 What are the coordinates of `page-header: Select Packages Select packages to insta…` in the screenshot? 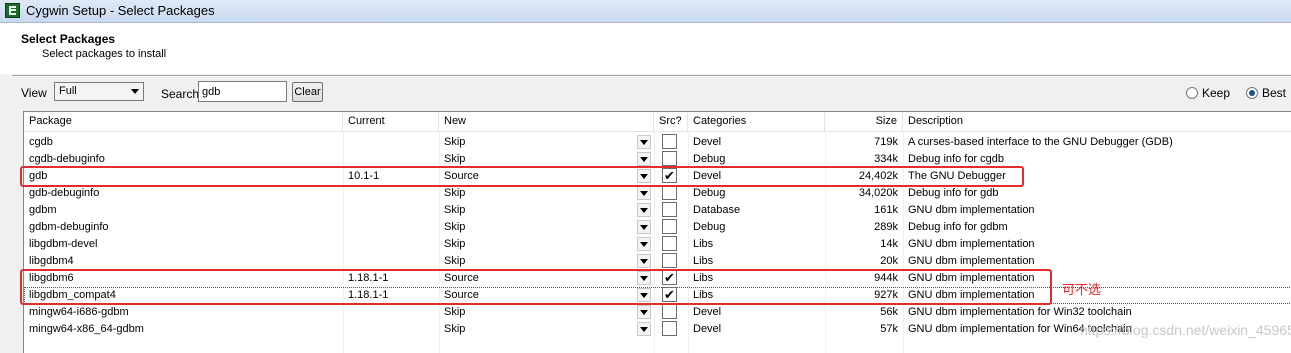 It's located at (645, 48).